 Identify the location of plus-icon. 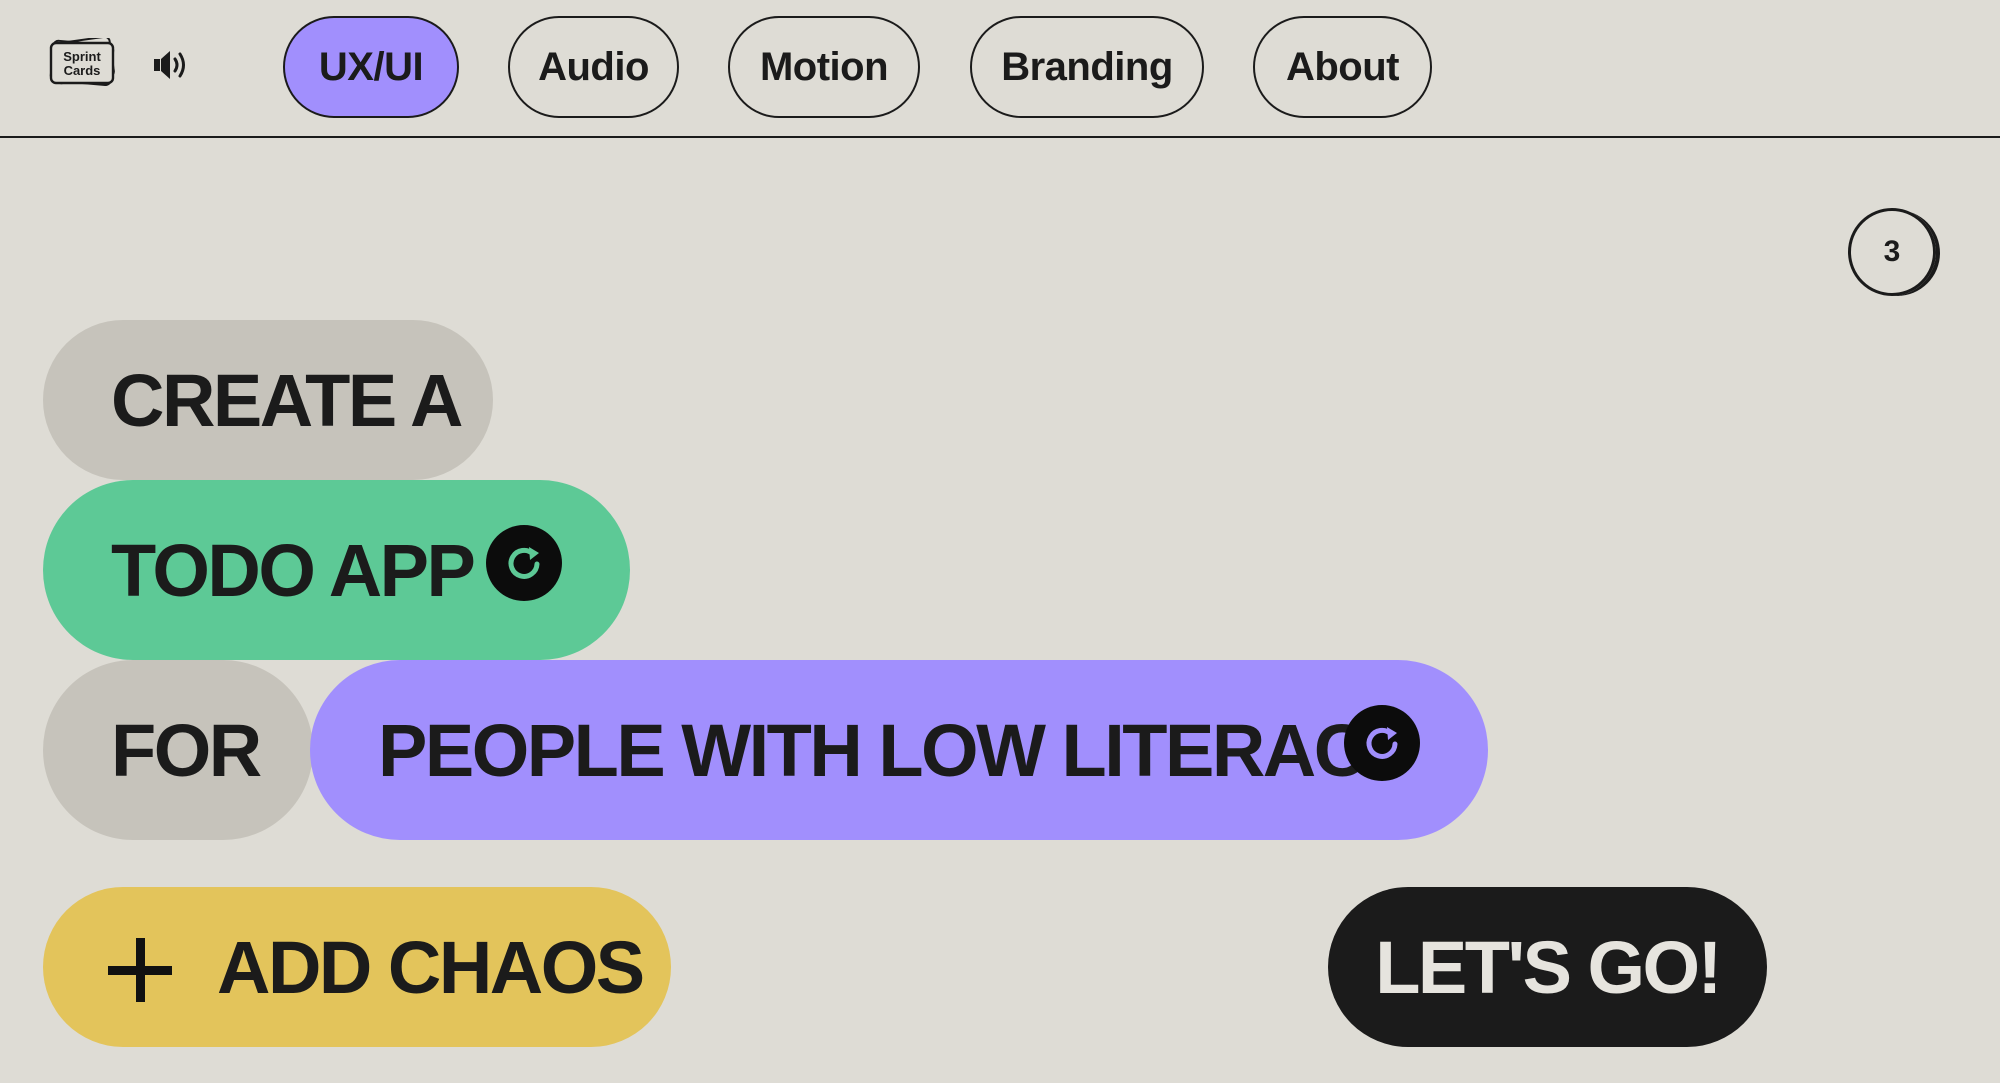
(140, 970).